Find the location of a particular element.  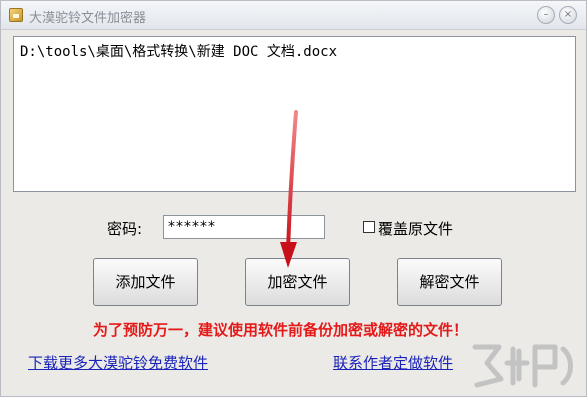

app-icon is located at coordinates (16, 15).